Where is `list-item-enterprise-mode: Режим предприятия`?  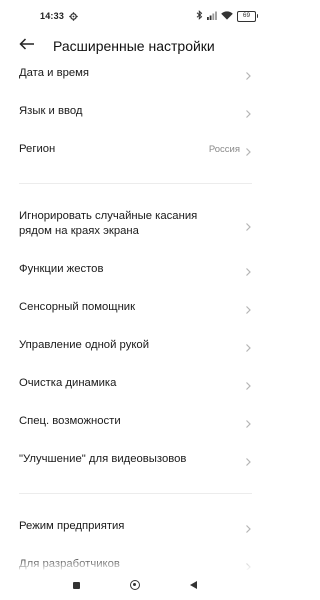 list-item-enterprise-mode: Режим предприятия is located at coordinates (135, 526).